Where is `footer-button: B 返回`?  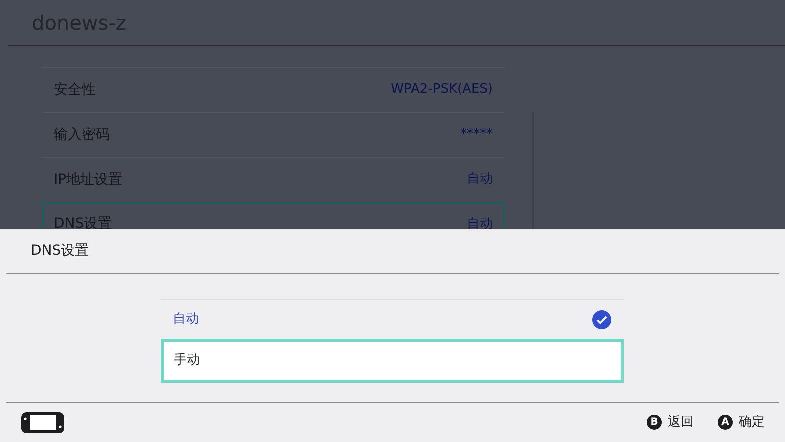 footer-button: B 返回 is located at coordinates (670, 422).